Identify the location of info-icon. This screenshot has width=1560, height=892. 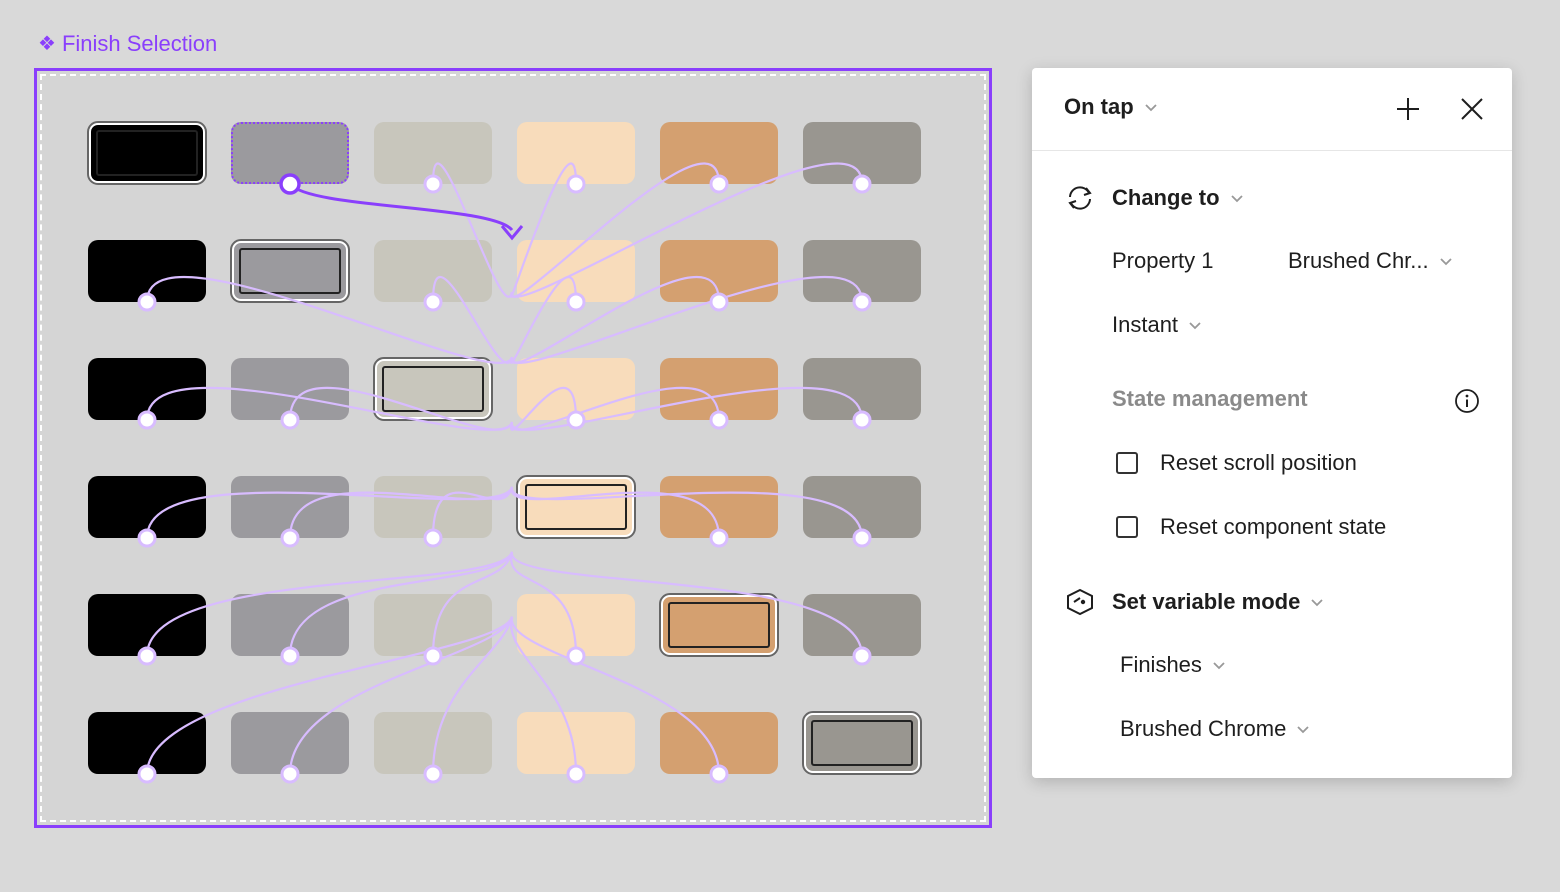
(1467, 401).